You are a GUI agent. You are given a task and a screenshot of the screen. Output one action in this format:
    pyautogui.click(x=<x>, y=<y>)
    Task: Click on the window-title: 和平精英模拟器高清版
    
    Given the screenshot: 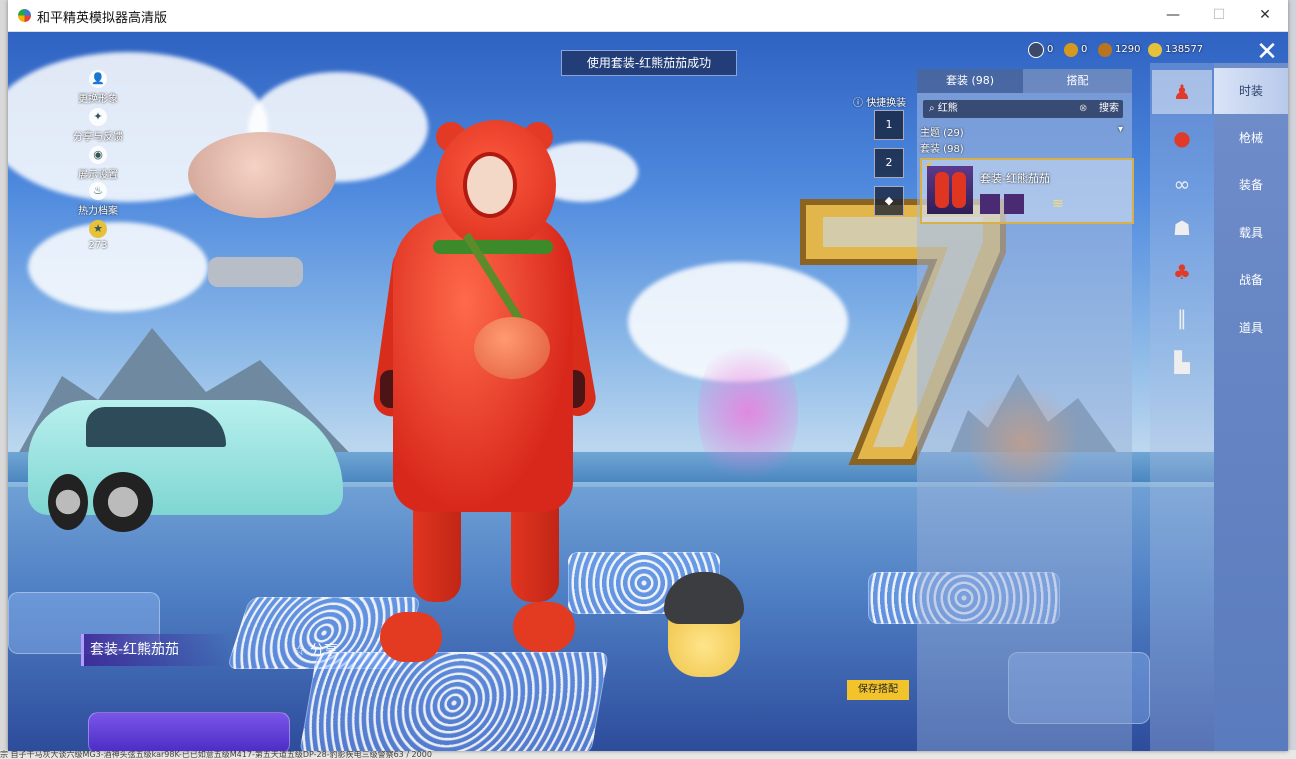 What is the action you would take?
    pyautogui.click(x=102, y=17)
    